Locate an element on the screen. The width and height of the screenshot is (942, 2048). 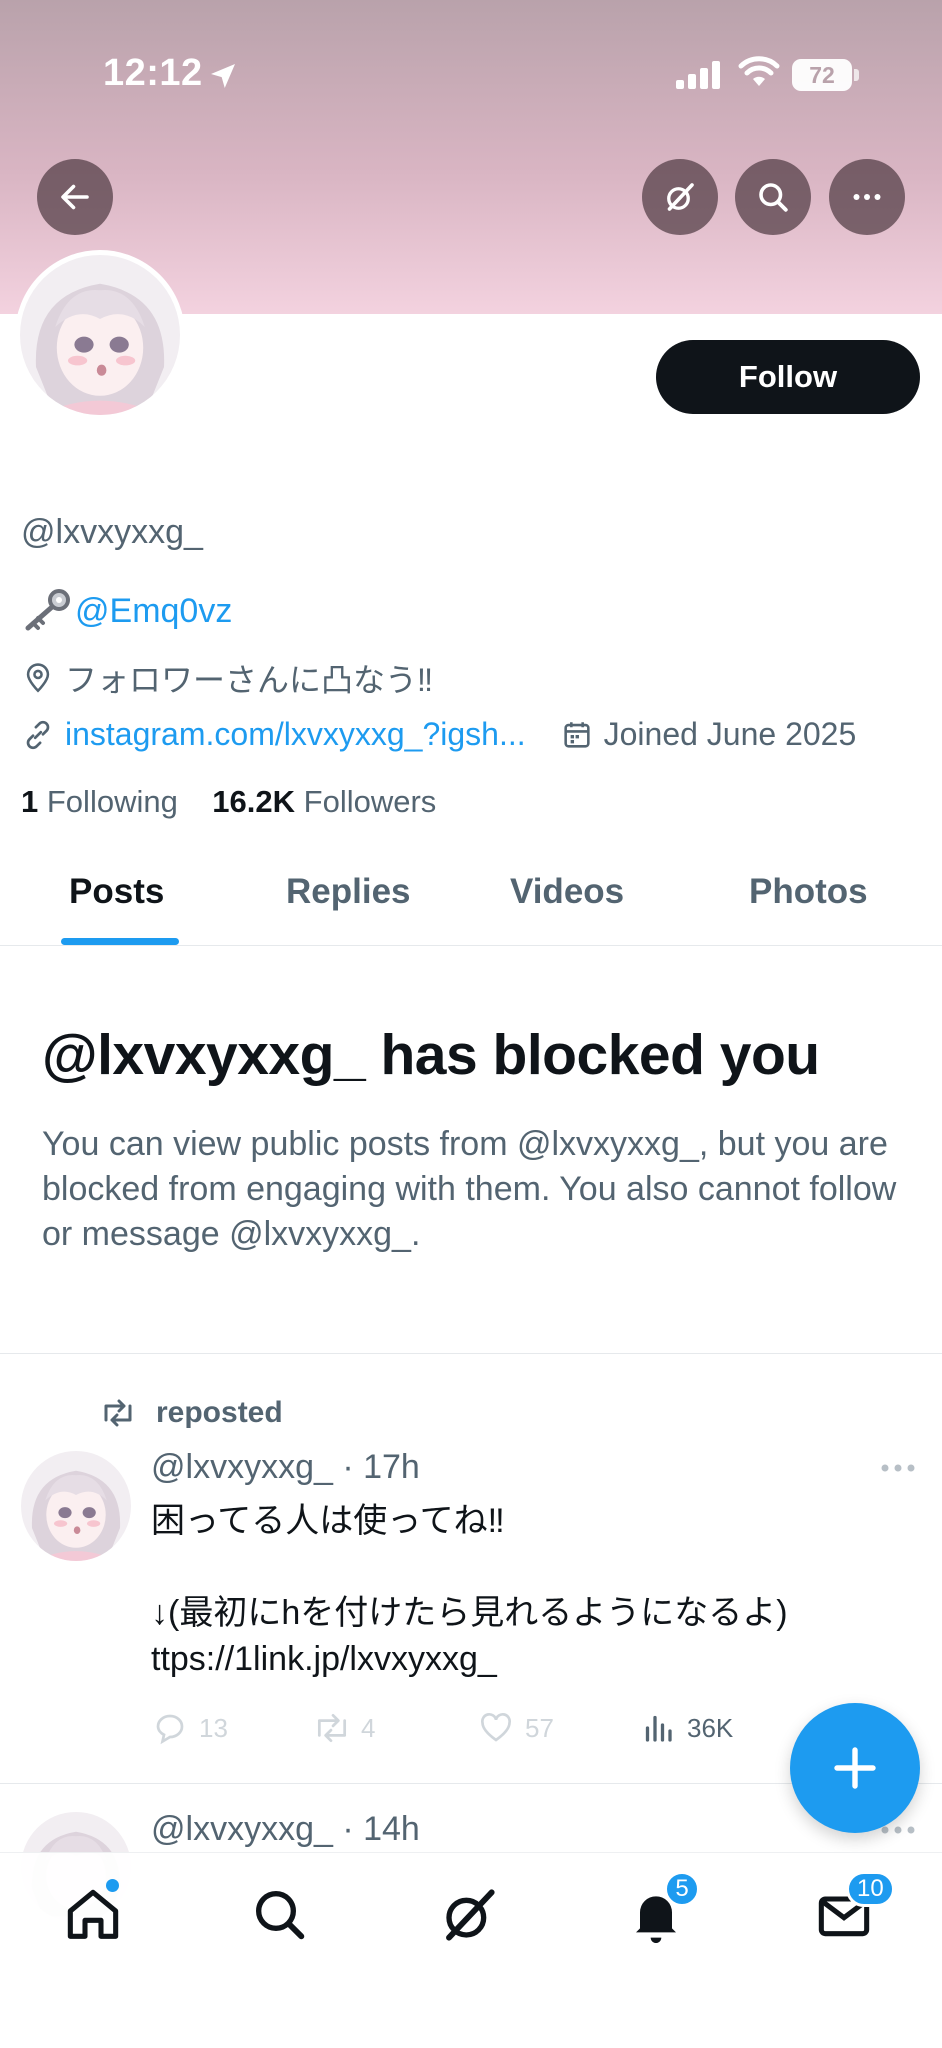
search-button is located at coordinates (773, 197).